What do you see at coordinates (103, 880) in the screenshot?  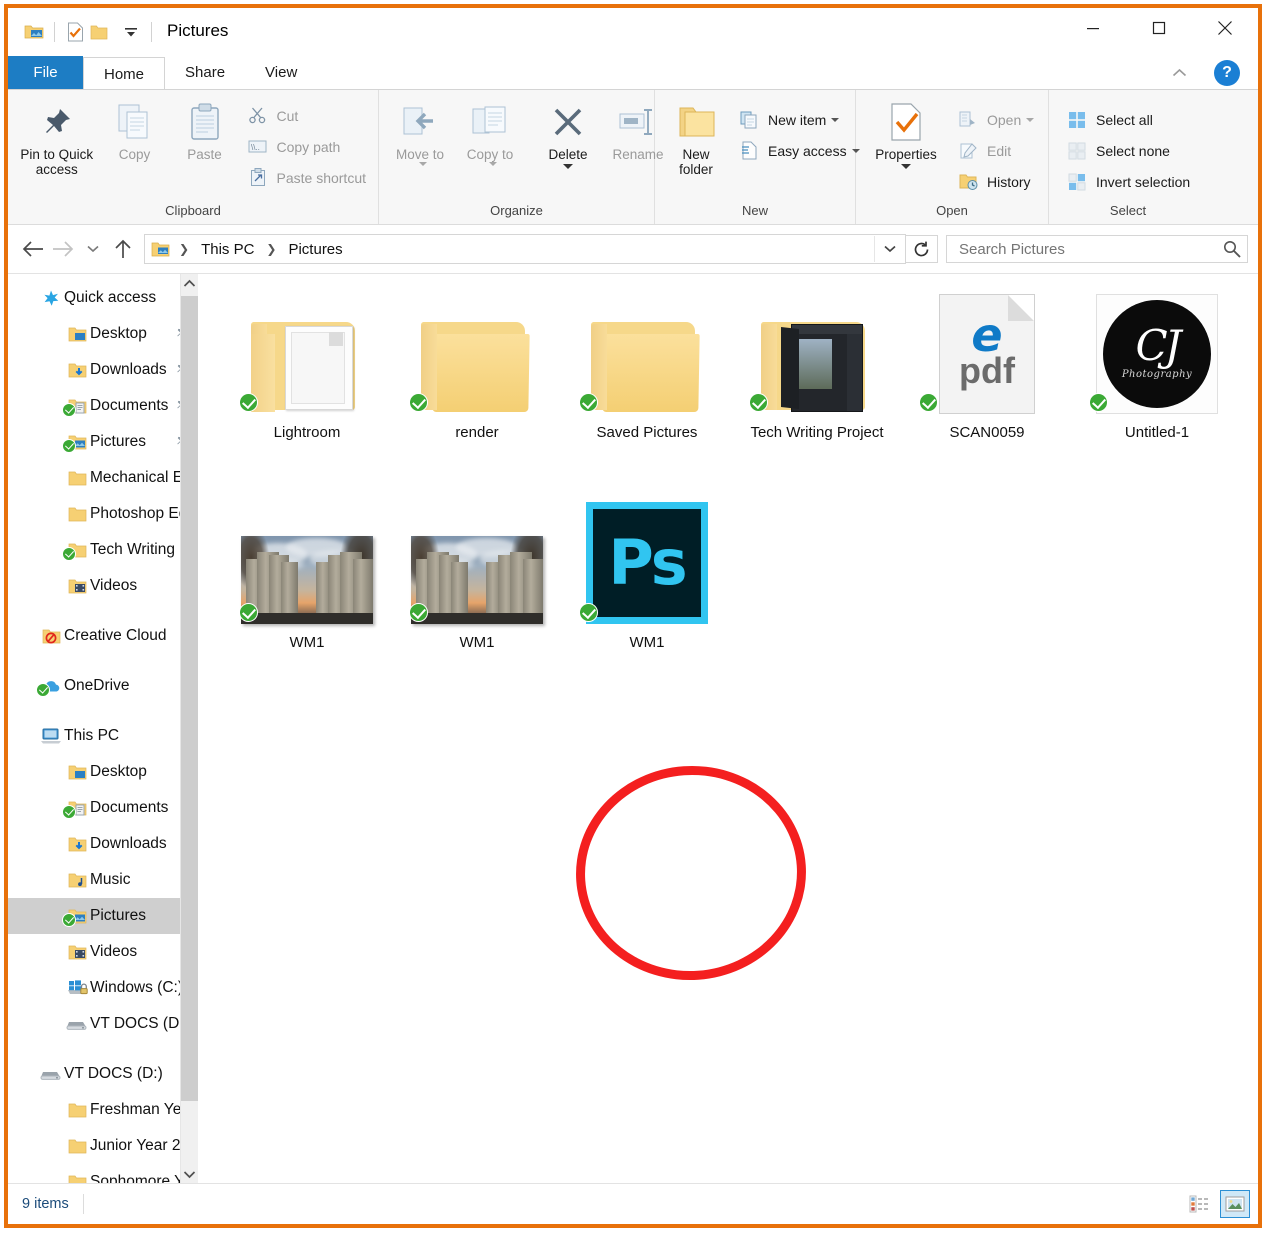 I see `sidebar-item-music: Music` at bounding box center [103, 880].